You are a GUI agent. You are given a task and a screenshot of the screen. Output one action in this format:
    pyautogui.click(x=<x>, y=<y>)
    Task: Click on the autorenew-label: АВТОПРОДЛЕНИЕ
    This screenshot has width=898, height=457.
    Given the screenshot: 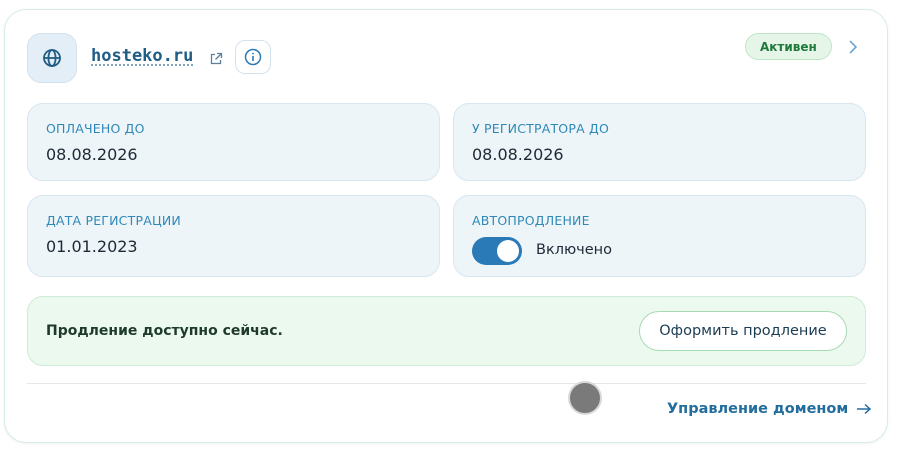 What is the action you would take?
    pyautogui.click(x=531, y=220)
    